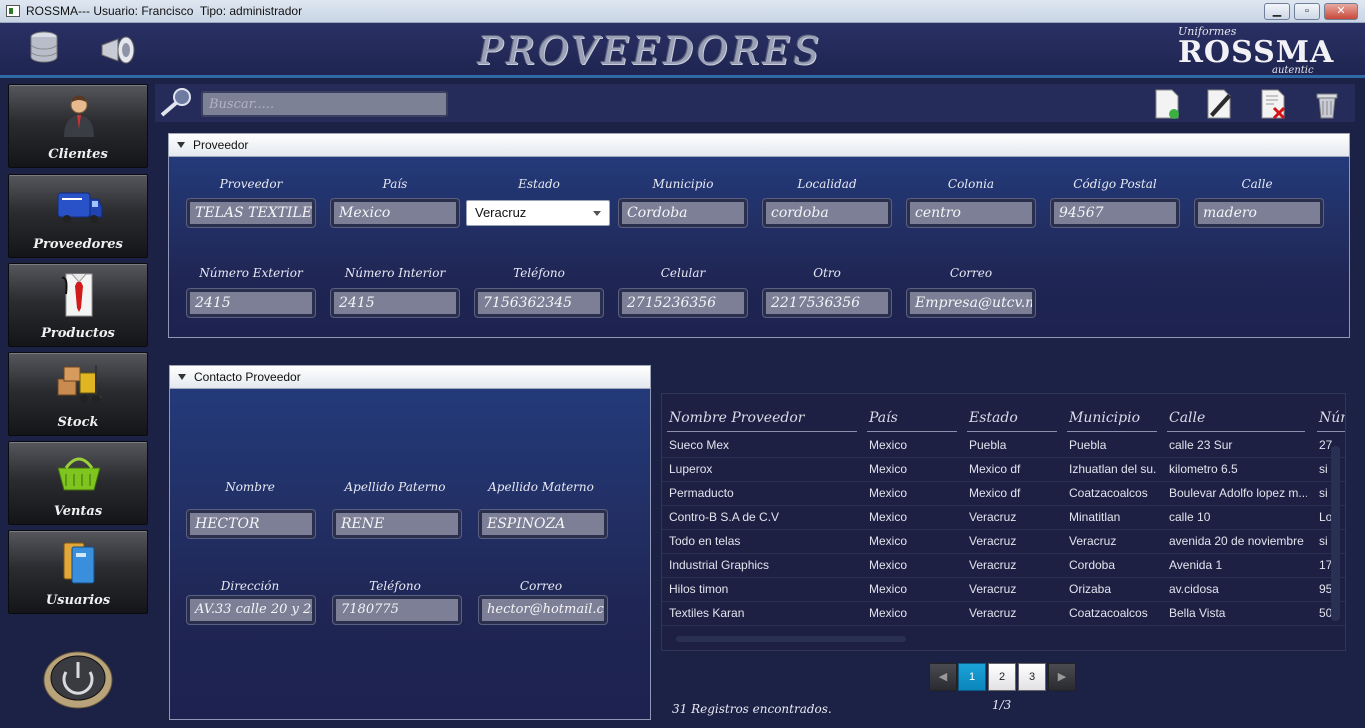 The height and width of the screenshot is (728, 1365). What do you see at coordinates (943, 677) in the screenshot?
I see `prev-page-button: ◀` at bounding box center [943, 677].